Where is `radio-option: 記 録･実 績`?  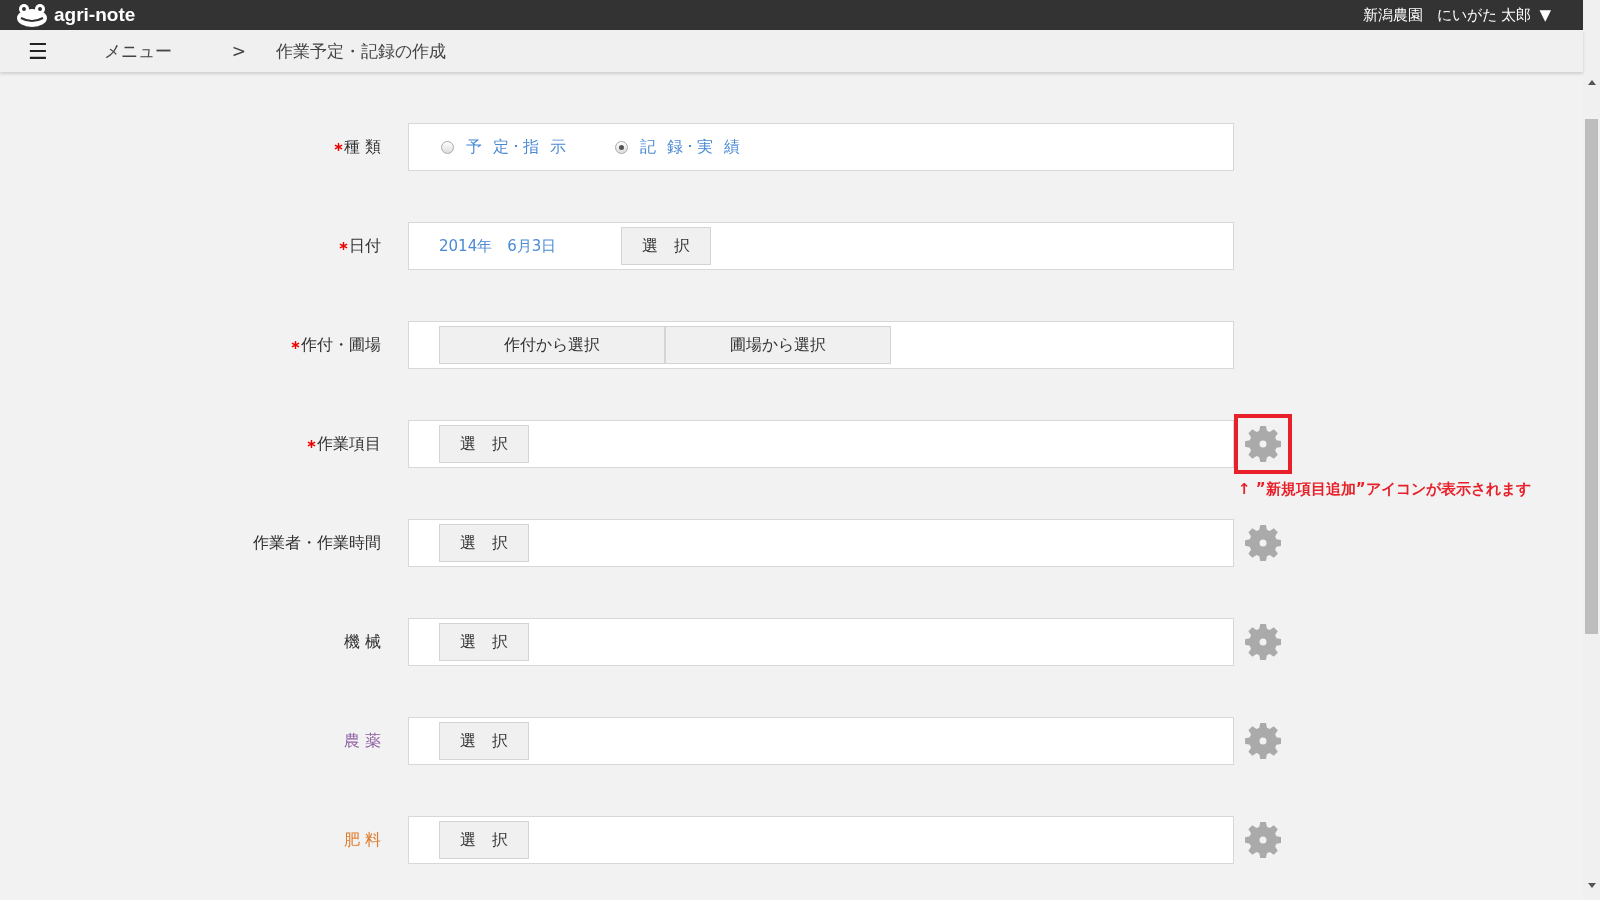 radio-option: 記 録･実 績 is located at coordinates (679, 147).